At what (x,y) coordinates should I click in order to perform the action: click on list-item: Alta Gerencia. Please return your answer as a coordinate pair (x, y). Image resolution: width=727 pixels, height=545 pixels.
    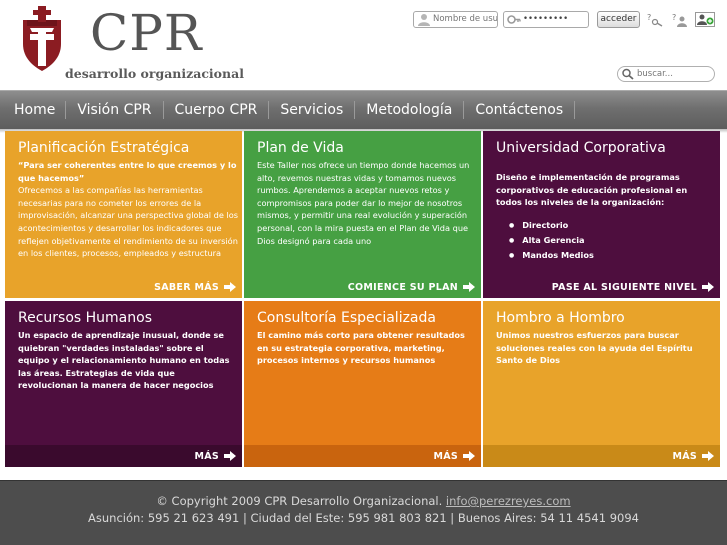
    Looking at the image, I should click on (610, 240).